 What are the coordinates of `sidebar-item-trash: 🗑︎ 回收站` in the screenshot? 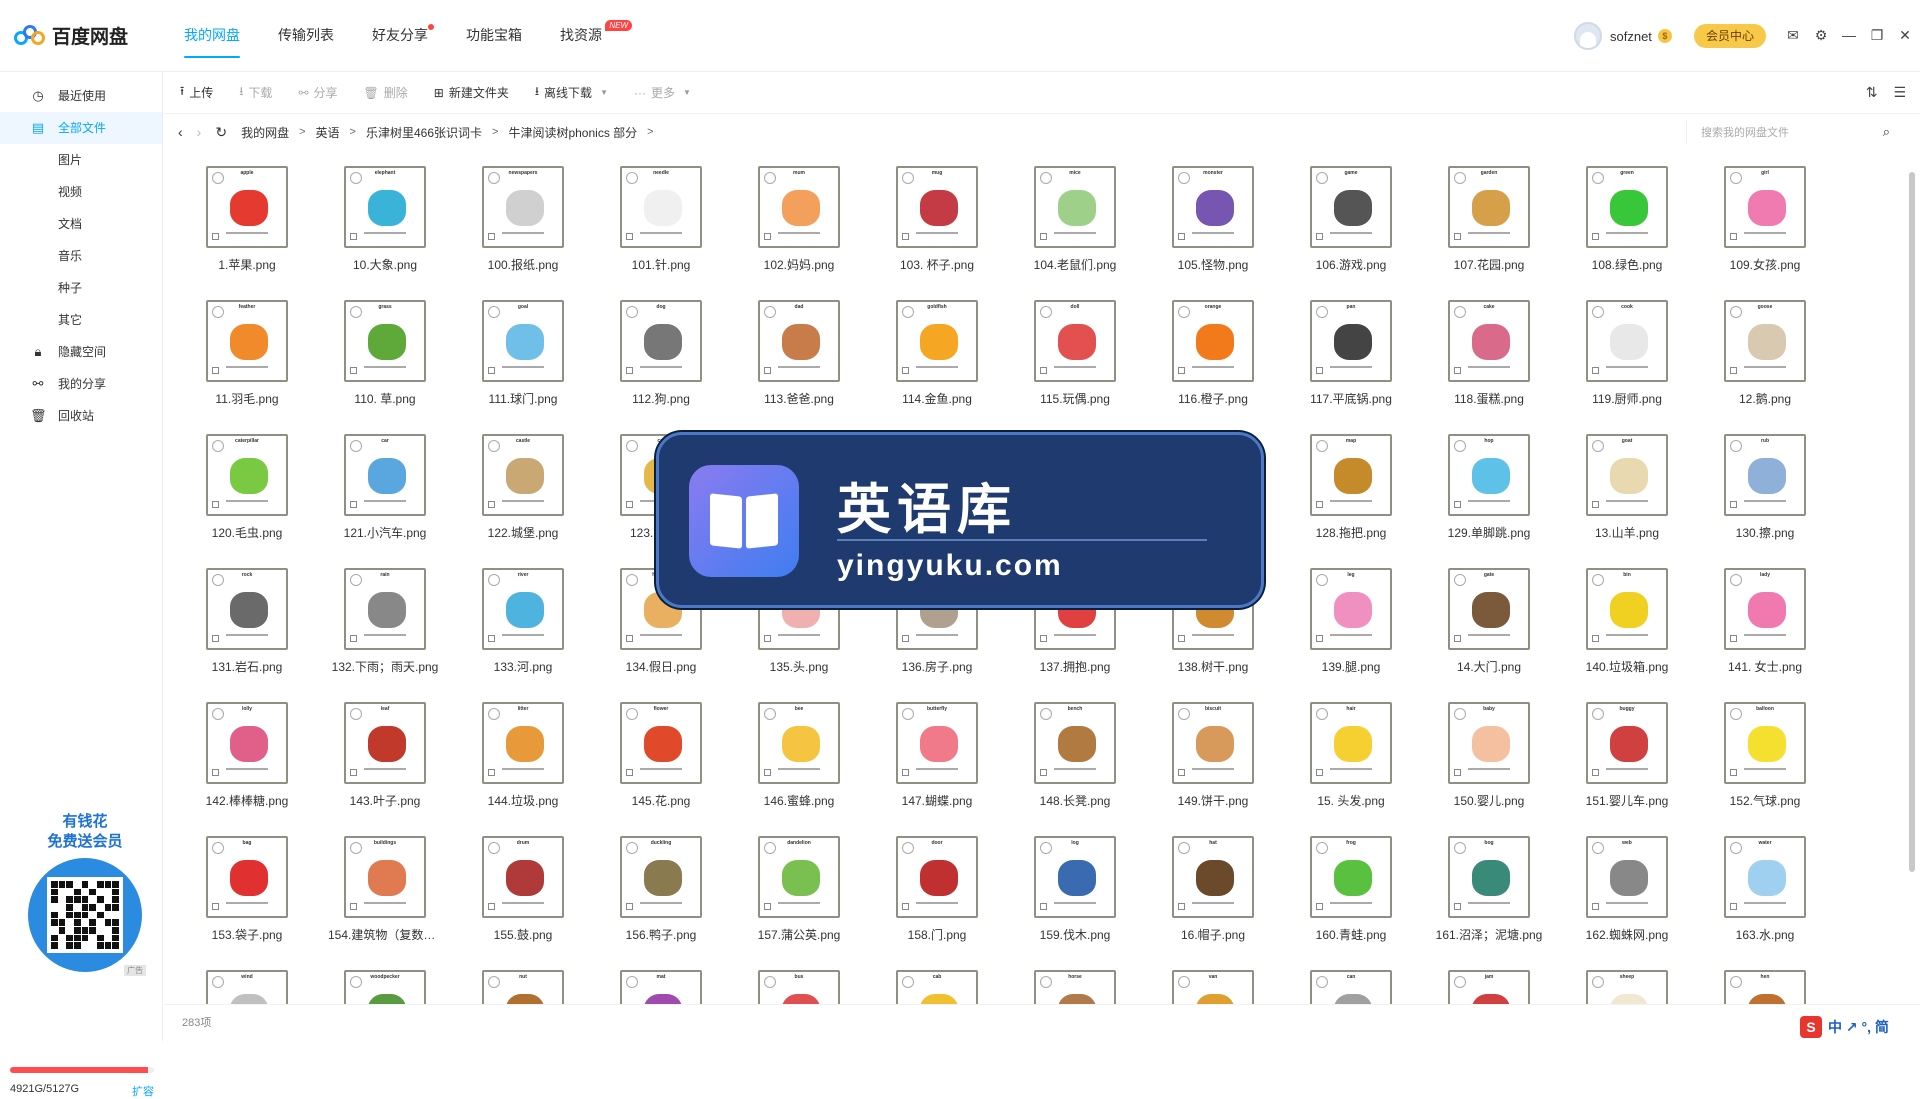 It's located at (81, 416).